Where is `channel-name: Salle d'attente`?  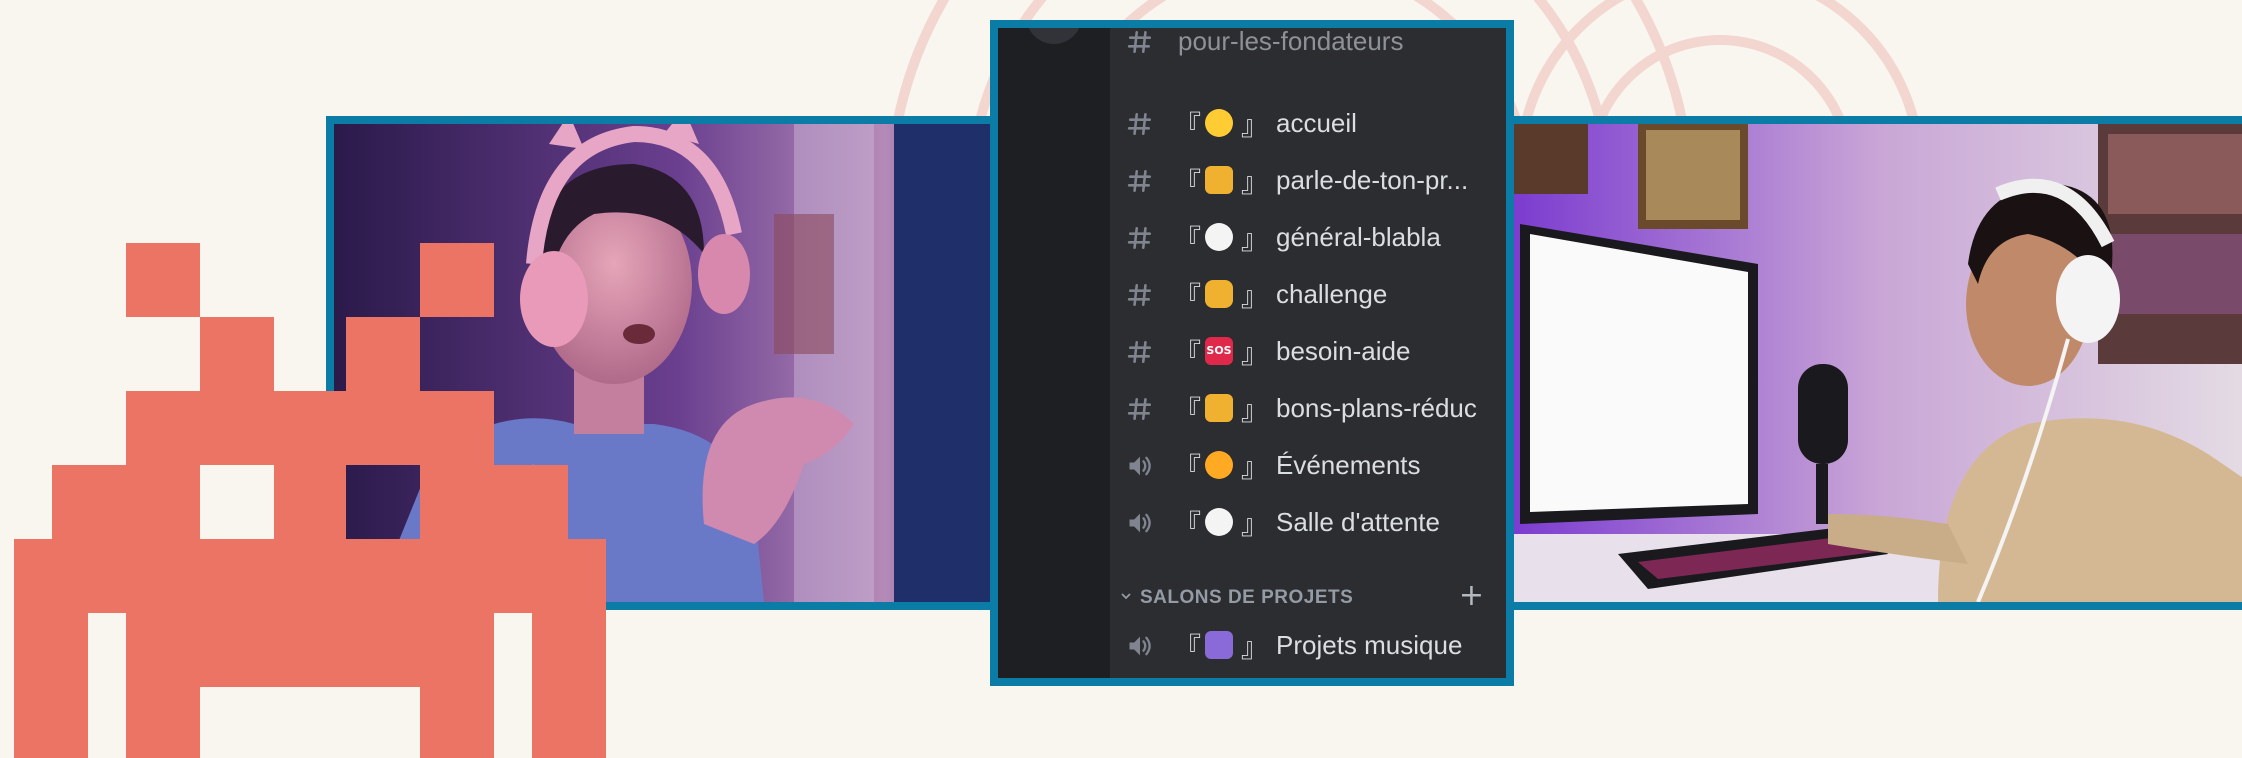
channel-name: Salle d'attente is located at coordinates (1358, 521).